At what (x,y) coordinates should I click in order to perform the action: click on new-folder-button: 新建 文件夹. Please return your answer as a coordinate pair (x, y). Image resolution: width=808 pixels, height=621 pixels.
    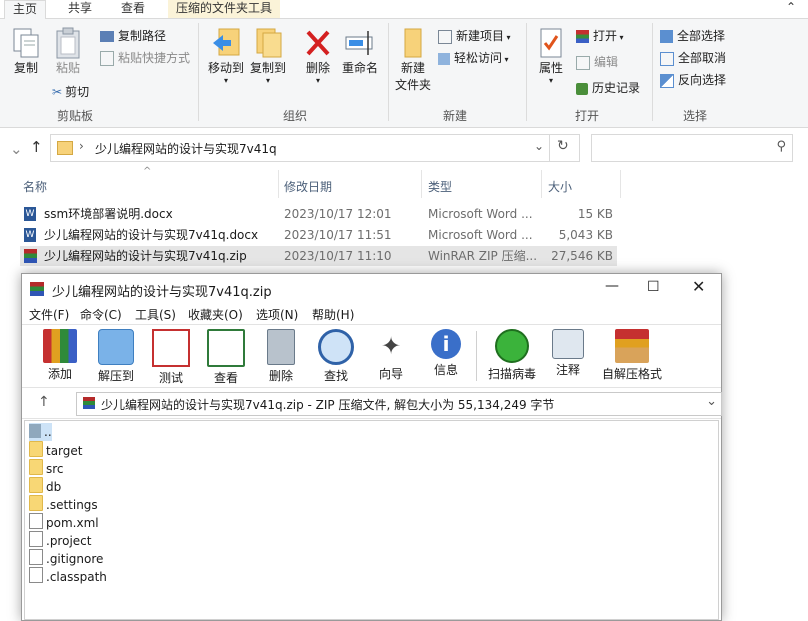
    Looking at the image, I should click on (413, 60).